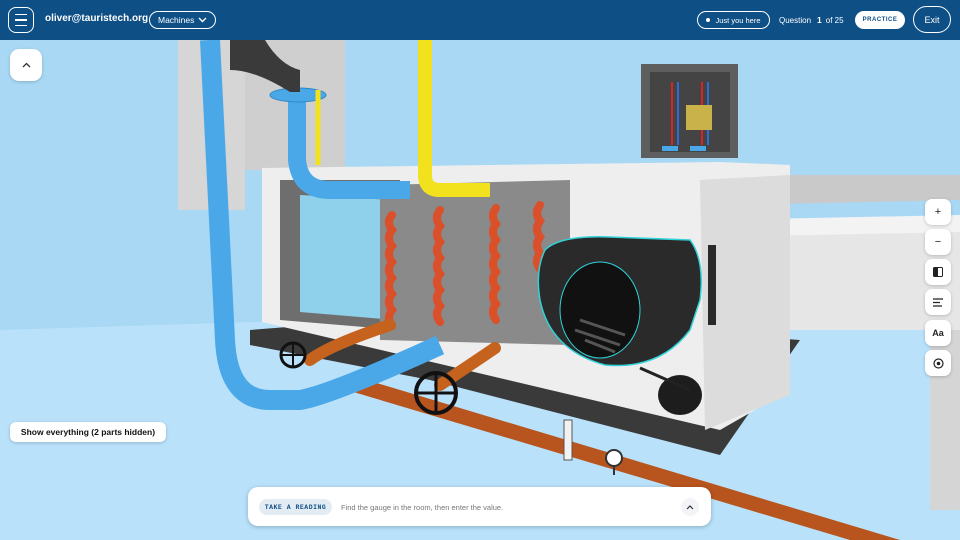  I want to click on text-align-icon, so click(938, 302).